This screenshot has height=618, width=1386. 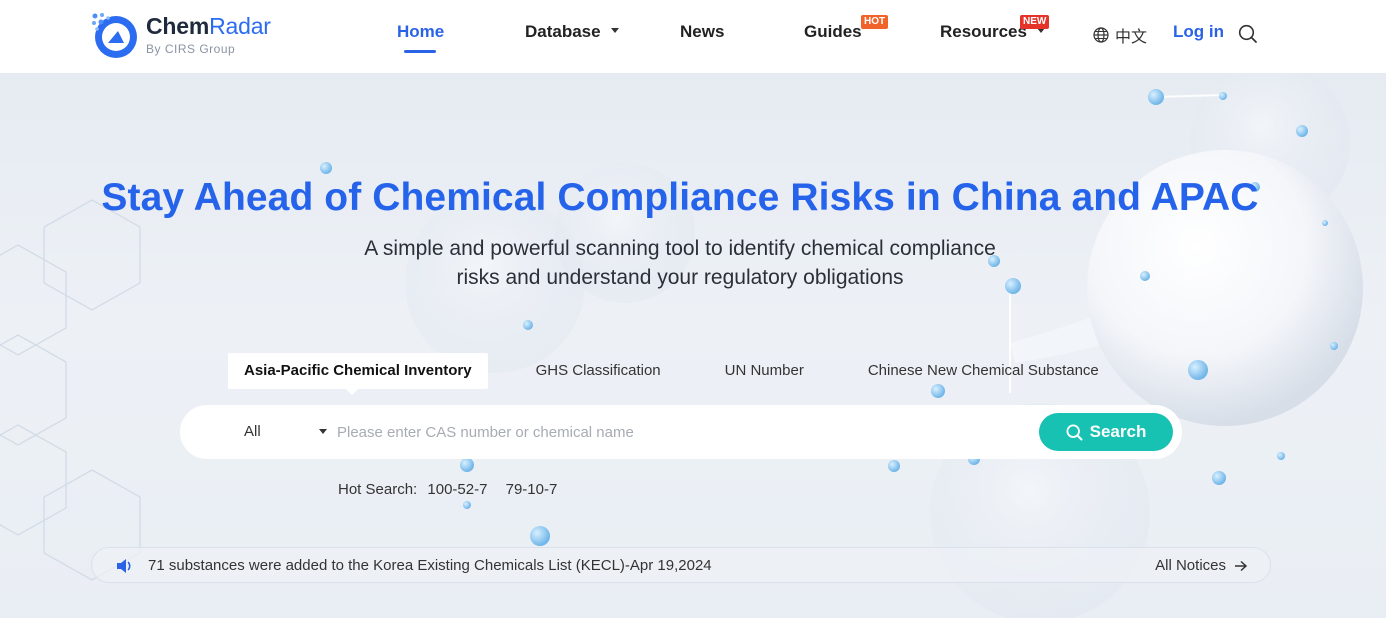 I want to click on nav-database: Database, so click(x=572, y=33).